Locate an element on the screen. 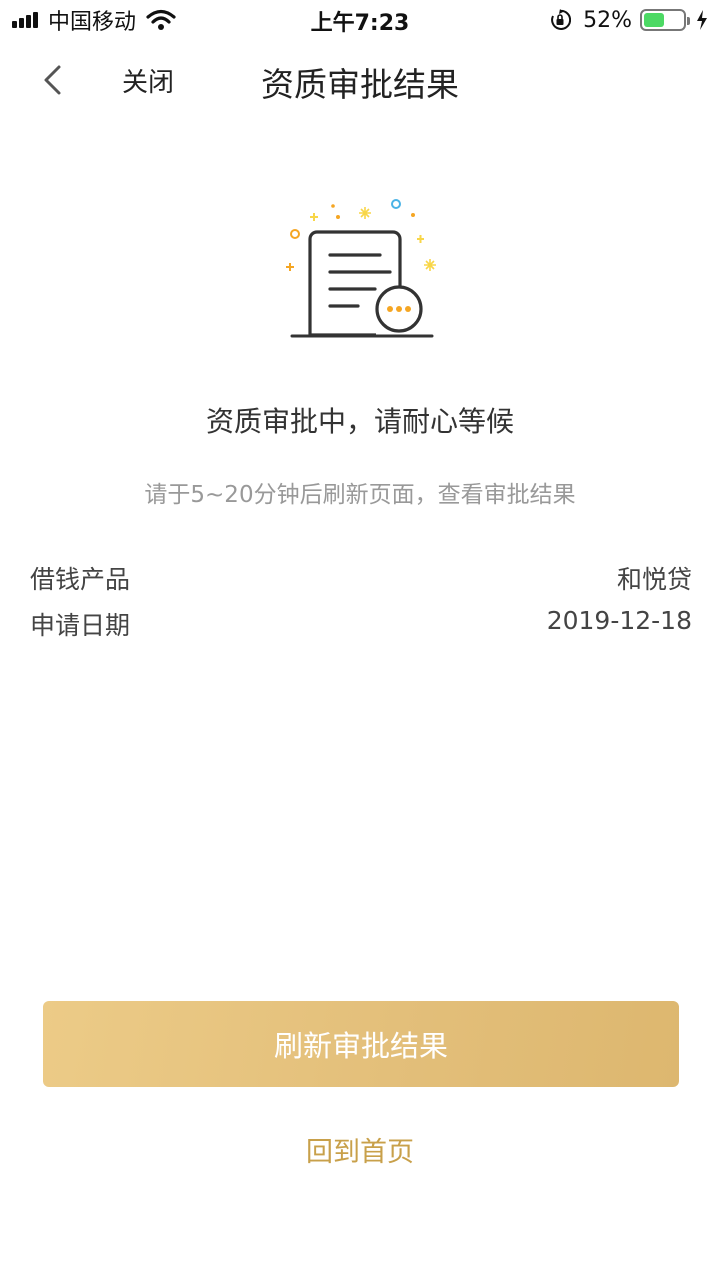 The width and height of the screenshot is (720, 1280). battery-percentage: 52% is located at coordinates (607, 20).